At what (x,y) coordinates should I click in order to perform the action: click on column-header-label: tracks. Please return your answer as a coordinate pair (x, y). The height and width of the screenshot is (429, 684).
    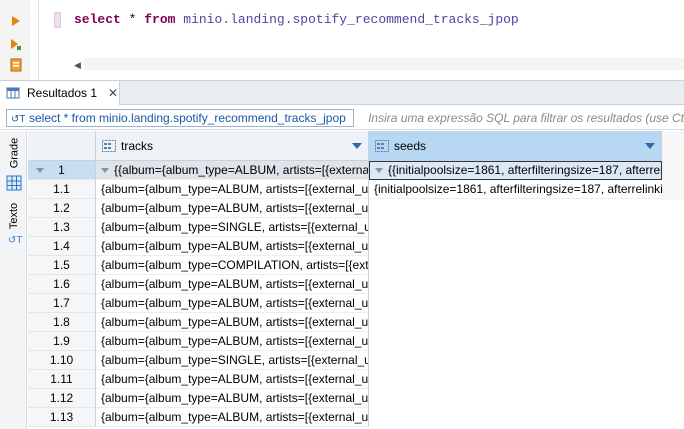
    Looking at the image, I should click on (137, 145).